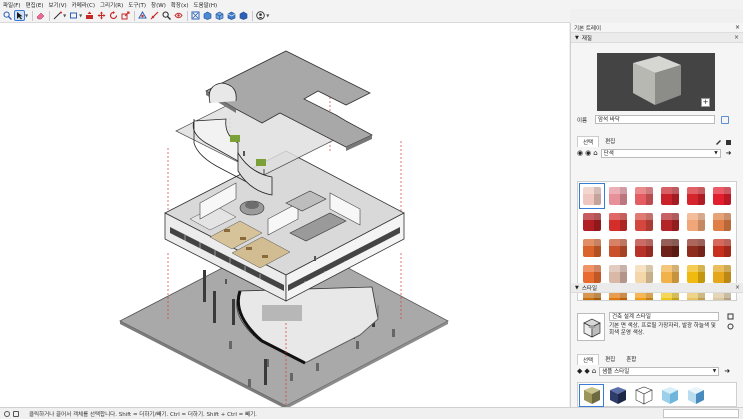  Describe the element at coordinates (101, 15) in the screenshot. I see `move-icon` at that location.